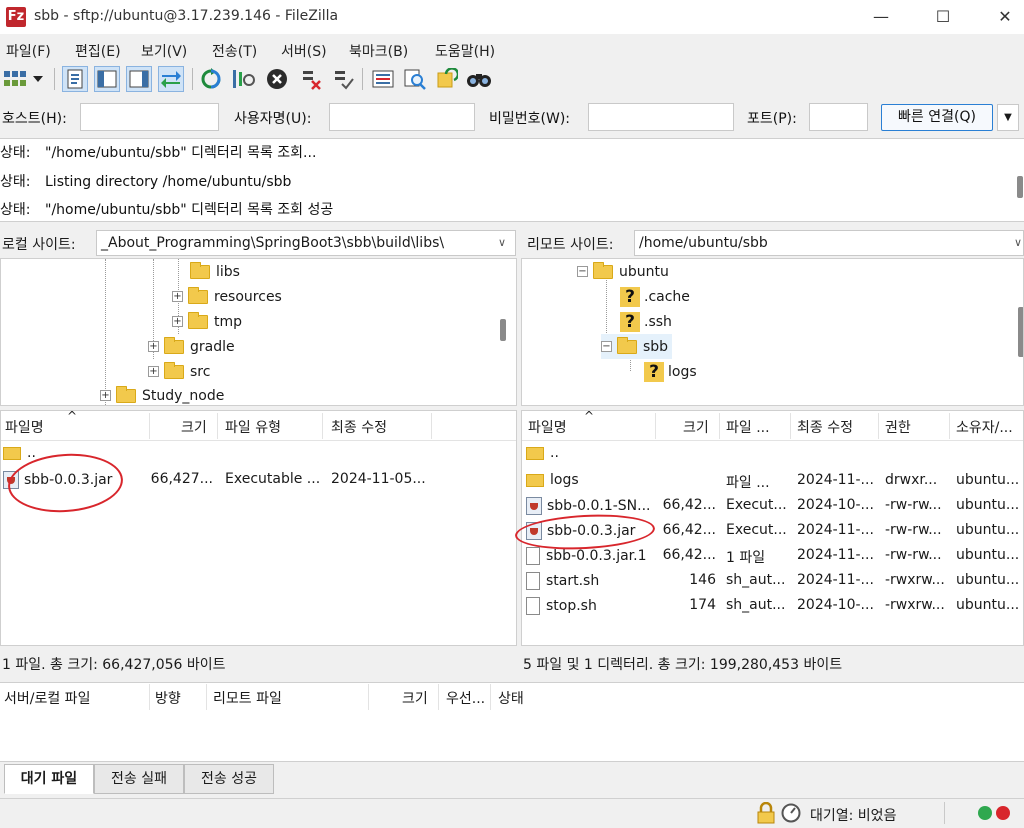 The image size is (1024, 828). What do you see at coordinates (191, 346) in the screenshot?
I see `tree-item-gradle: + gradle` at bounding box center [191, 346].